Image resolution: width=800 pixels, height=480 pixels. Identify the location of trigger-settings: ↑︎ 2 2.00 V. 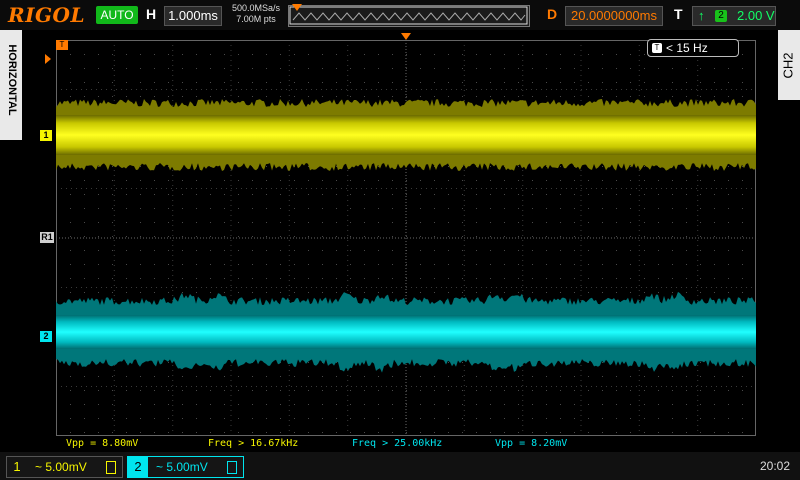
(734, 16).